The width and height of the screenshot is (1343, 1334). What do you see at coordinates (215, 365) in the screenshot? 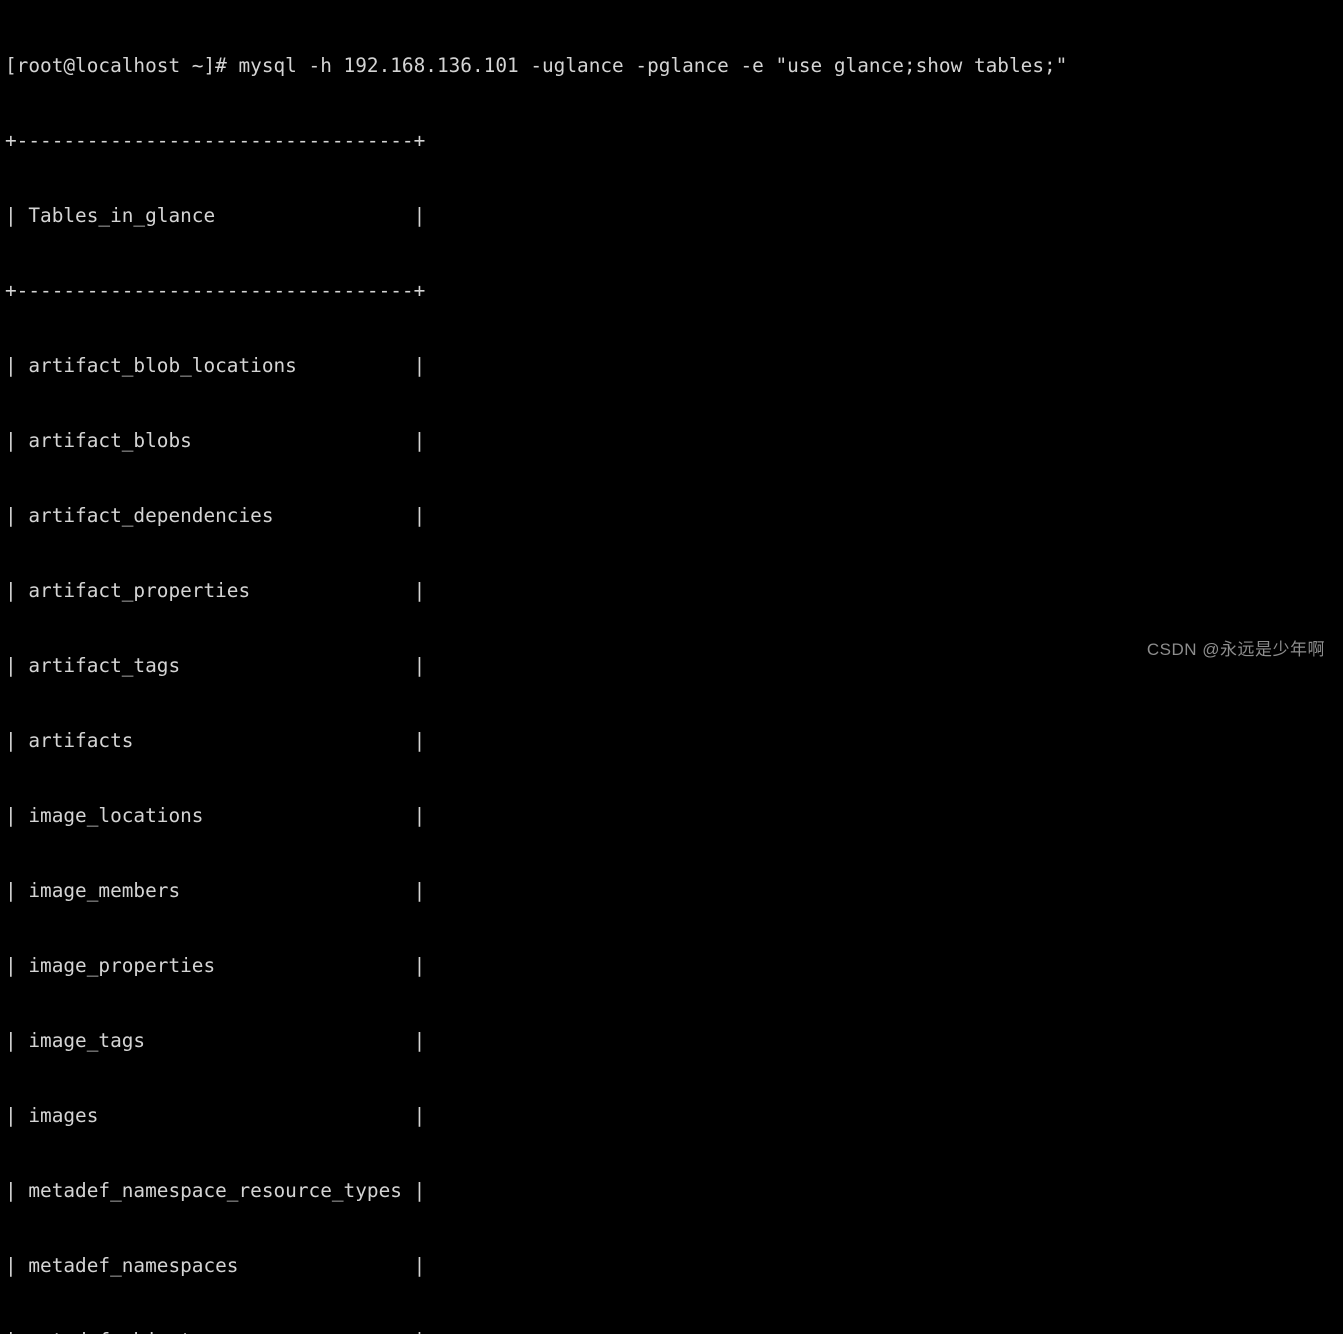
I see `table-row: | artifact_blob_locations |` at bounding box center [215, 365].